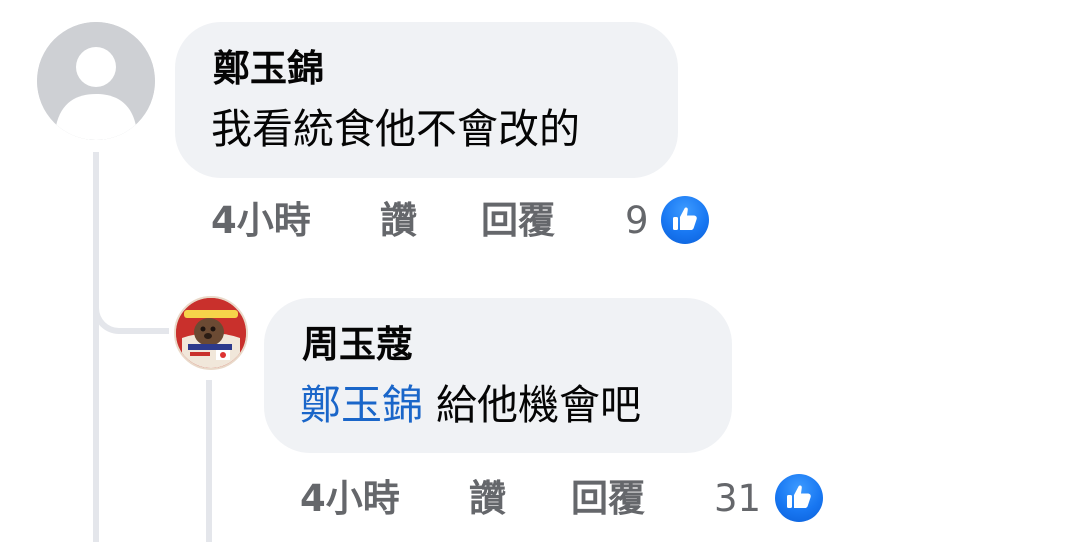 This screenshot has width=1080, height=542. What do you see at coordinates (361, 405) in the screenshot?
I see `mention-link: 鄭玉錦` at bounding box center [361, 405].